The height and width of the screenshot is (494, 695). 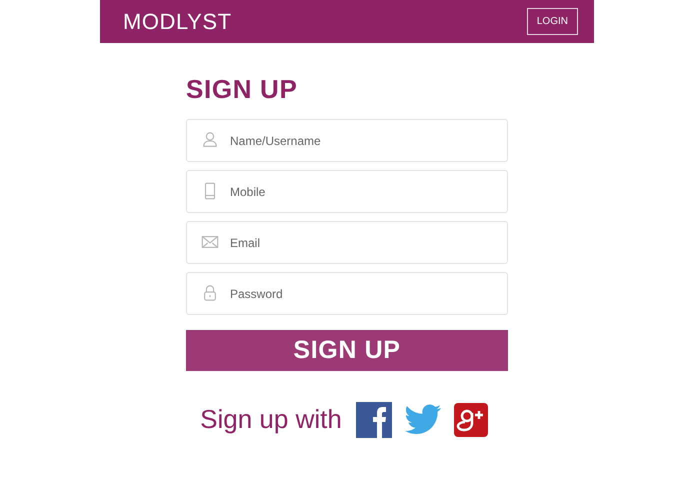 What do you see at coordinates (271, 419) in the screenshot?
I see `sign-up-with-label: Sign up with` at bounding box center [271, 419].